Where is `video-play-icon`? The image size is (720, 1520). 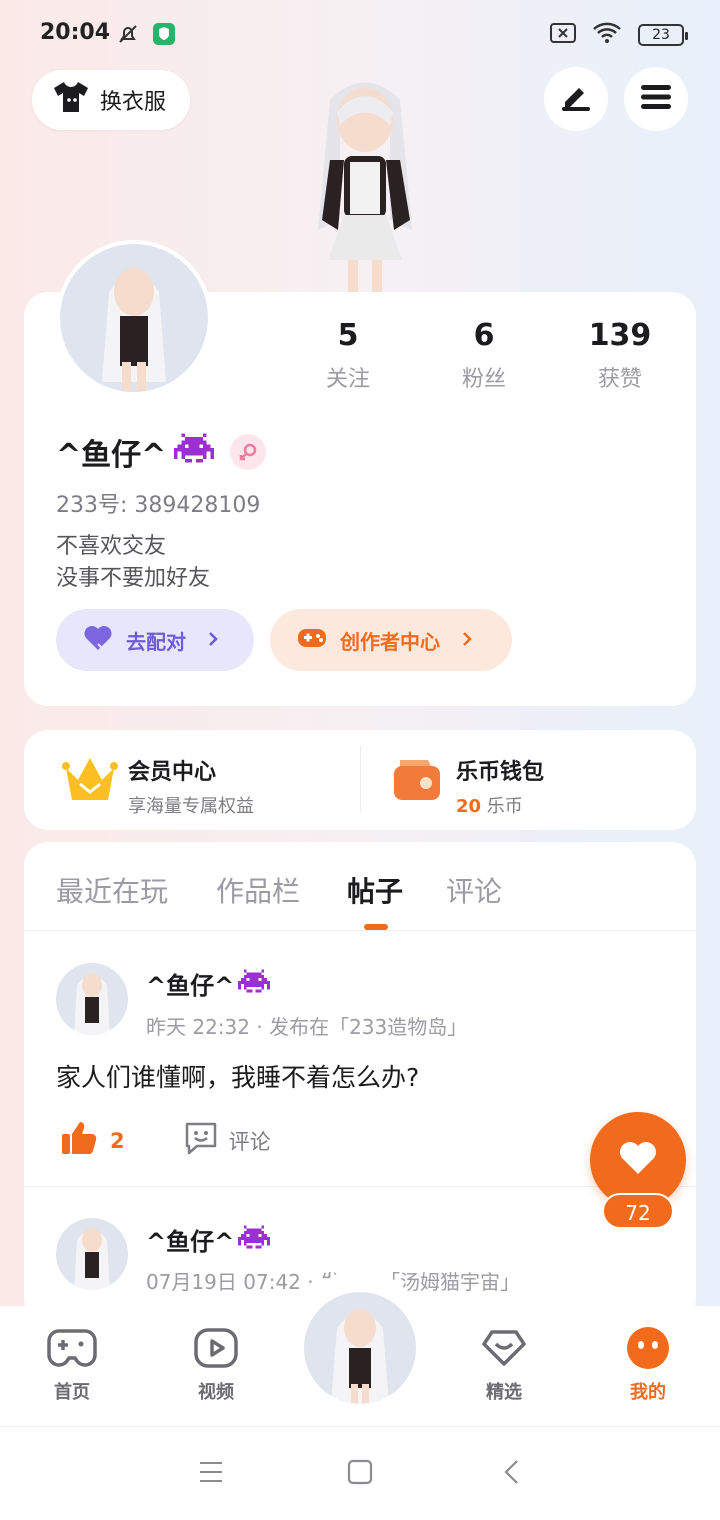 video-play-icon is located at coordinates (216, 1348).